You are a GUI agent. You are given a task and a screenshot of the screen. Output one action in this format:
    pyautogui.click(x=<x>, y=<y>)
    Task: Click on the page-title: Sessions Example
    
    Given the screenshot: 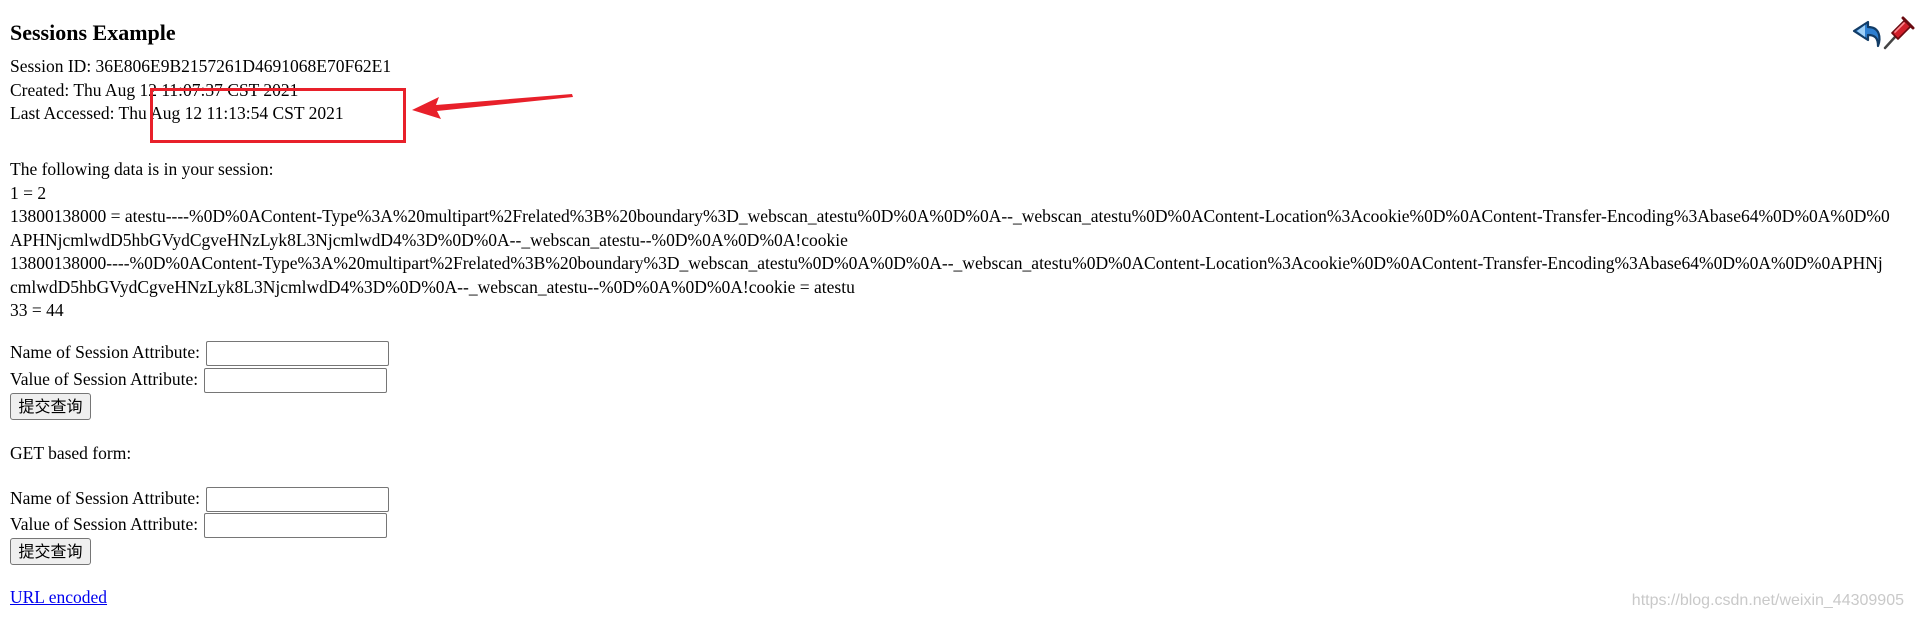 What is the action you would take?
    pyautogui.click(x=93, y=32)
    